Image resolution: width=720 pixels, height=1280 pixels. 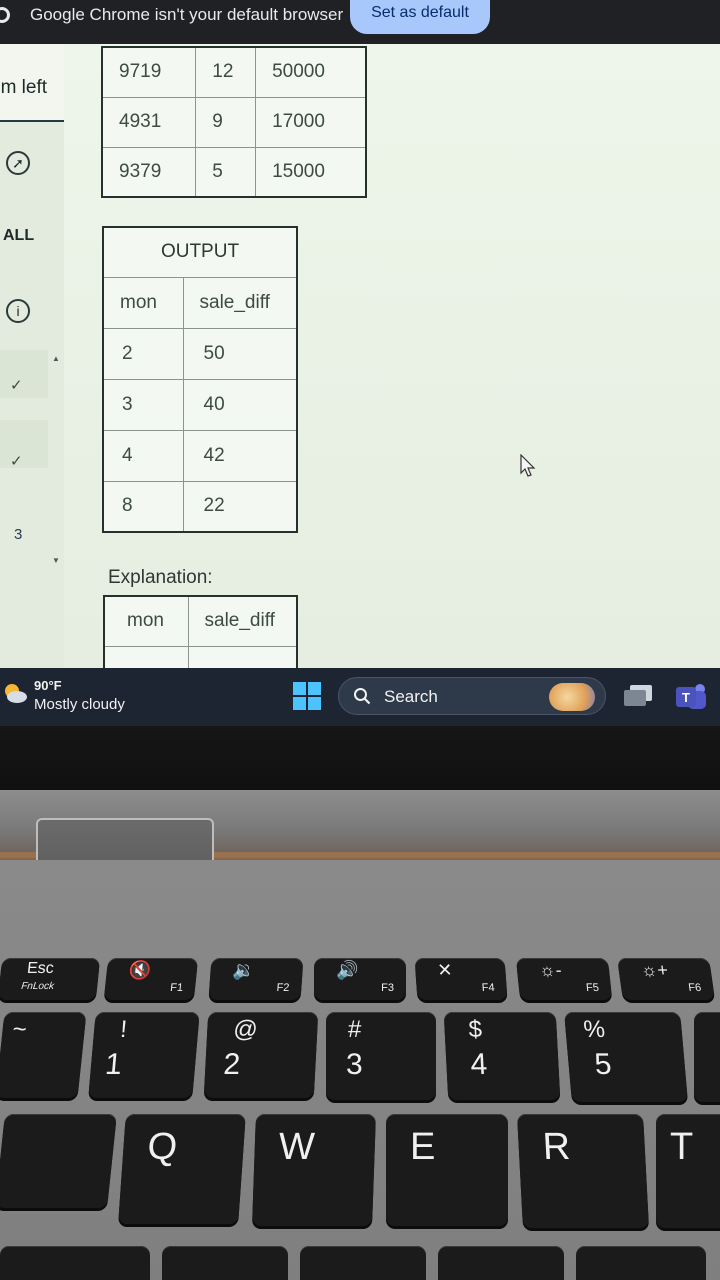 What do you see at coordinates (381, 1056) in the screenshot?
I see `key-3: # 3` at bounding box center [381, 1056].